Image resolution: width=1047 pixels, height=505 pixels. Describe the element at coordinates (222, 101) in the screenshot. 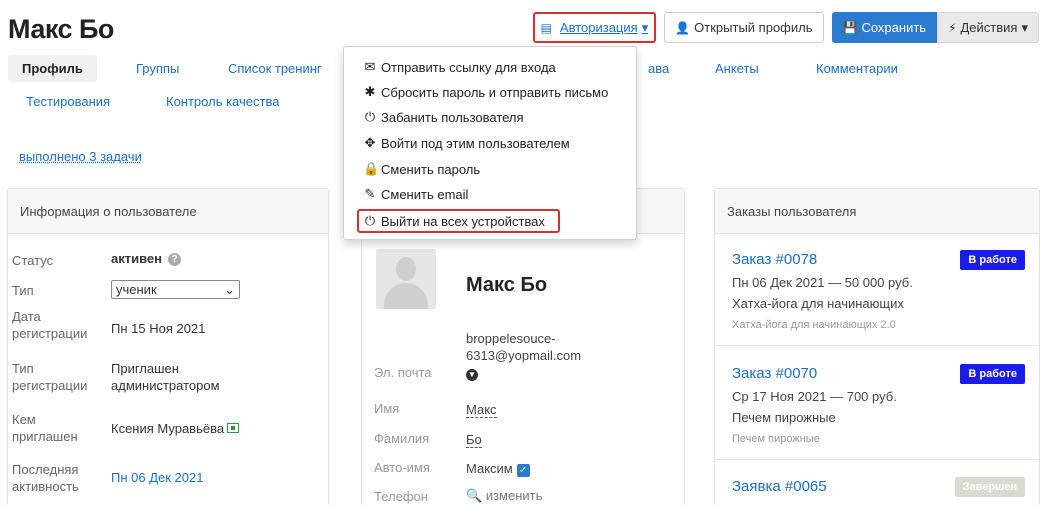

I see `tab-quality-control: Контроль качества` at that location.